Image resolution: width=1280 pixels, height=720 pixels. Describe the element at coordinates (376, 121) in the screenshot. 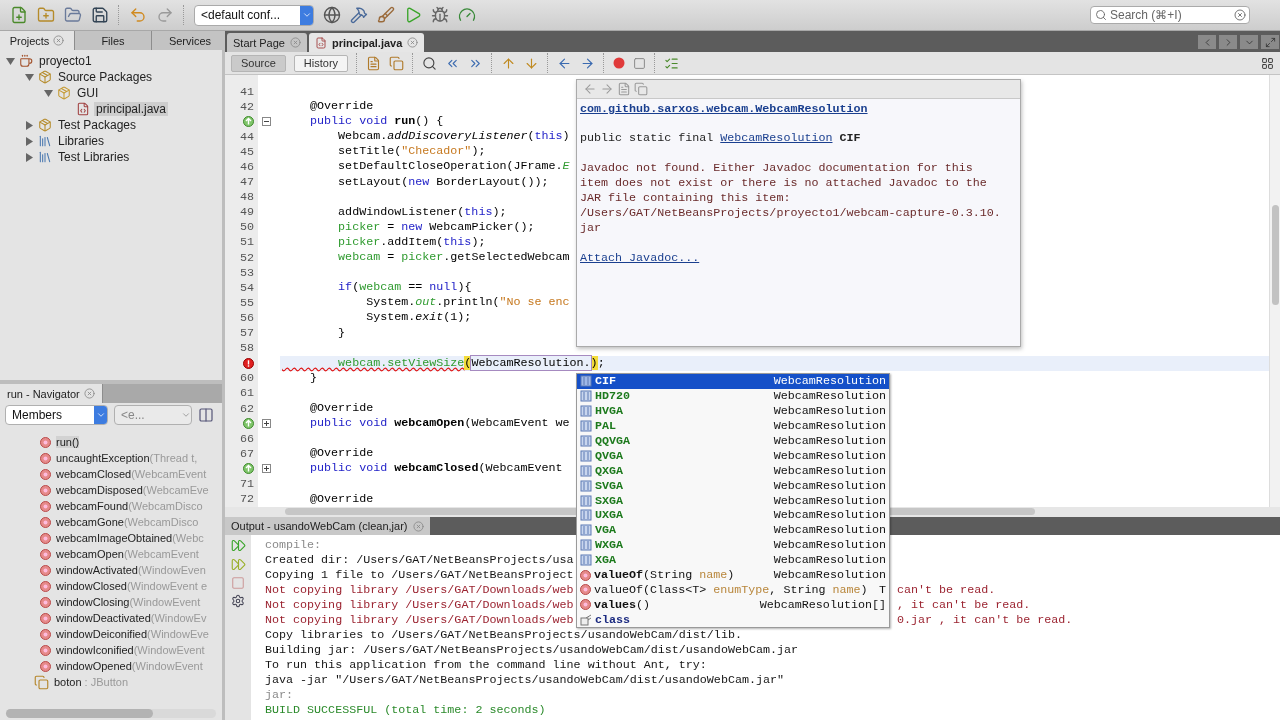

I see `code-line: public void run() {` at that location.